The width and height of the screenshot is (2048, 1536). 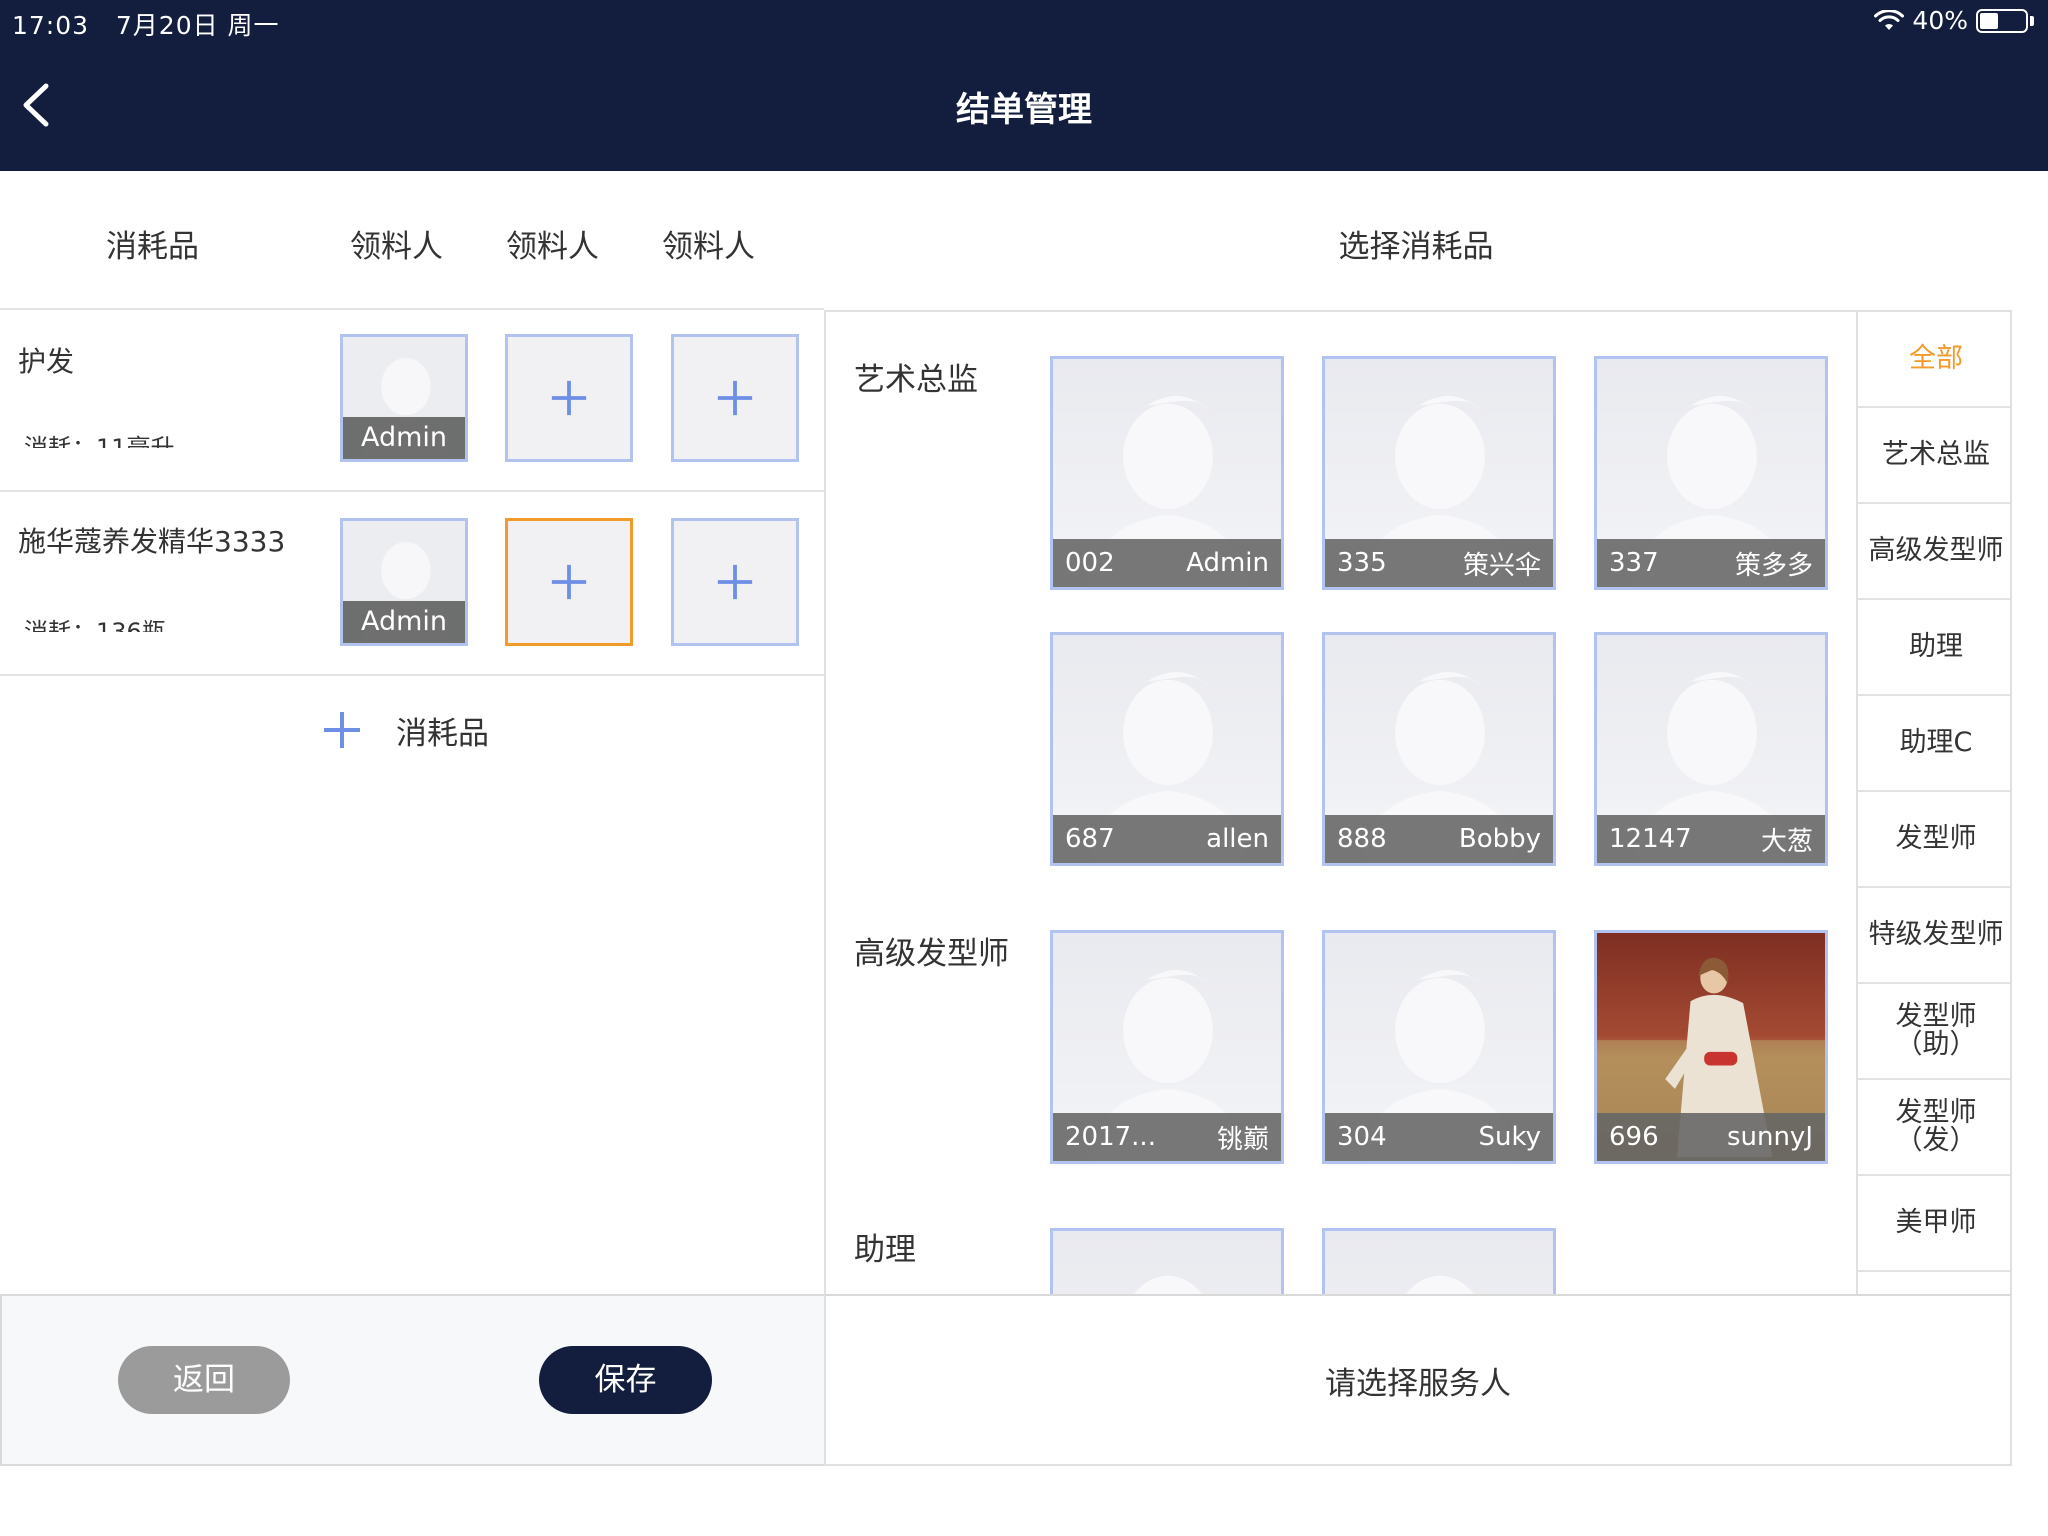 What do you see at coordinates (1934, 1032) in the screenshot?
I see `category-item: 发型师（助）` at bounding box center [1934, 1032].